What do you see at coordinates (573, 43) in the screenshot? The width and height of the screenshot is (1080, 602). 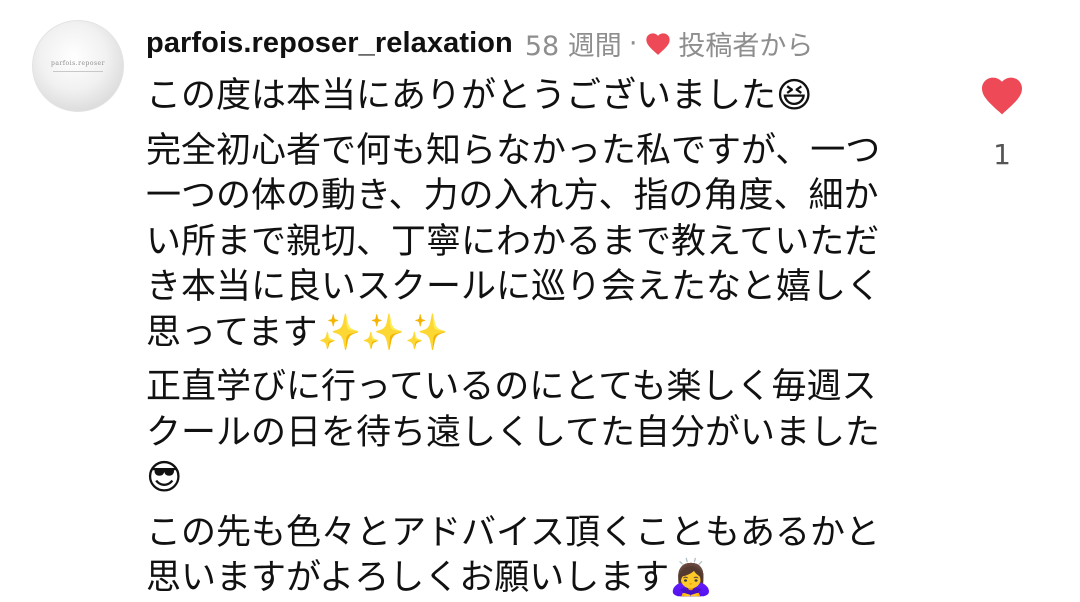 I see `timestamp: 58 週間` at bounding box center [573, 43].